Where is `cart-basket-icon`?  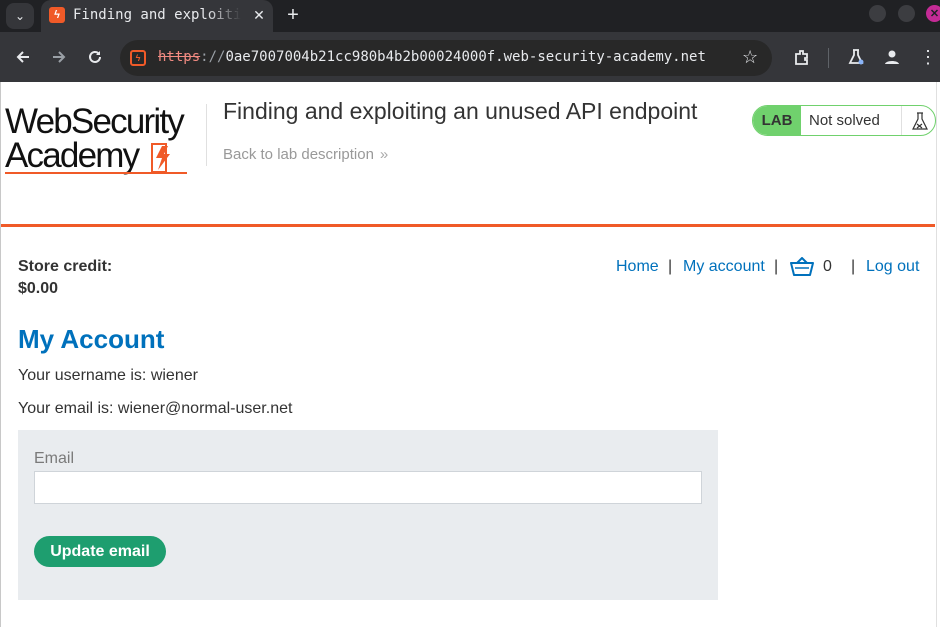 cart-basket-icon is located at coordinates (802, 267).